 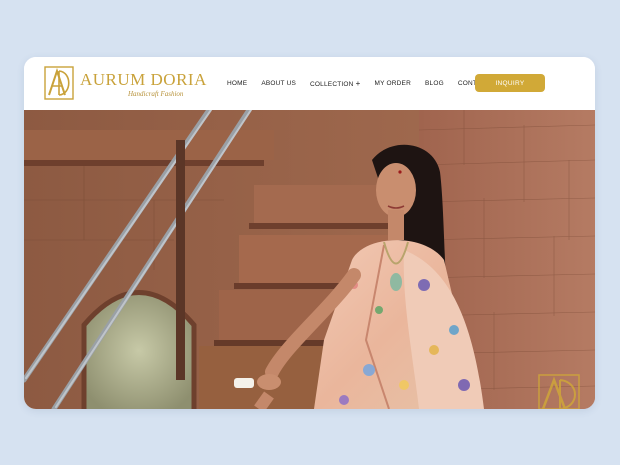 What do you see at coordinates (237, 83) in the screenshot?
I see `nav-home: HOME` at bounding box center [237, 83].